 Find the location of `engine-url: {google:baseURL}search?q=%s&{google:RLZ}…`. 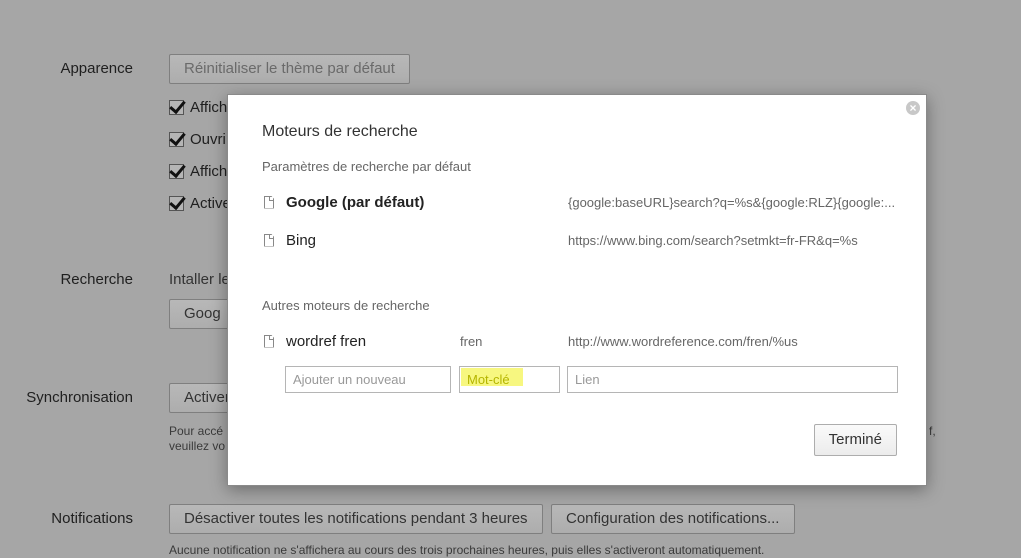

engine-url: {google:baseURL}search?q=%s&{google:RLZ}… is located at coordinates (732, 202).